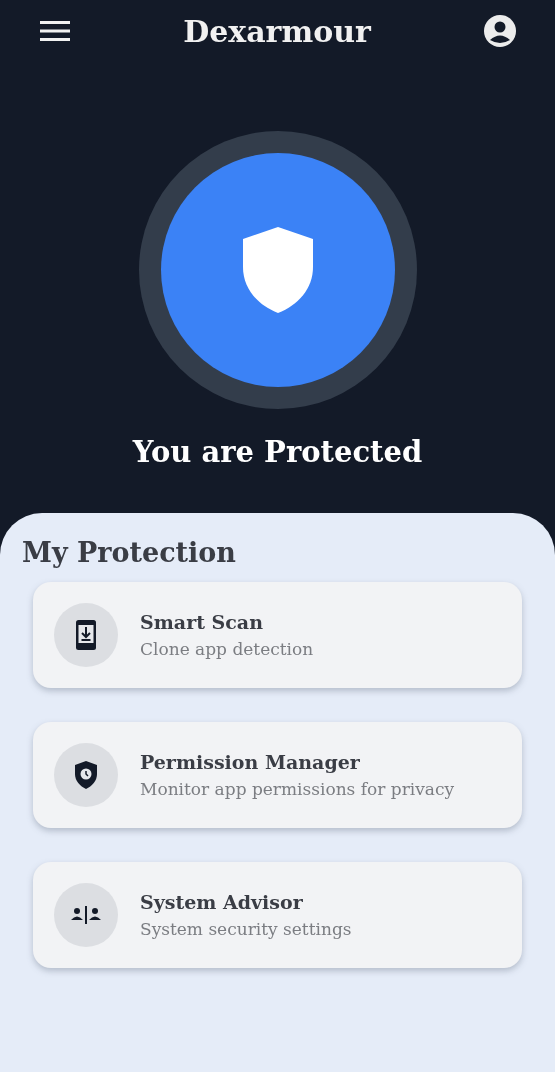 The height and width of the screenshot is (1072, 555). What do you see at coordinates (277, 635) in the screenshot?
I see `feature-card: Smart Scan Clone app detection` at bounding box center [277, 635].